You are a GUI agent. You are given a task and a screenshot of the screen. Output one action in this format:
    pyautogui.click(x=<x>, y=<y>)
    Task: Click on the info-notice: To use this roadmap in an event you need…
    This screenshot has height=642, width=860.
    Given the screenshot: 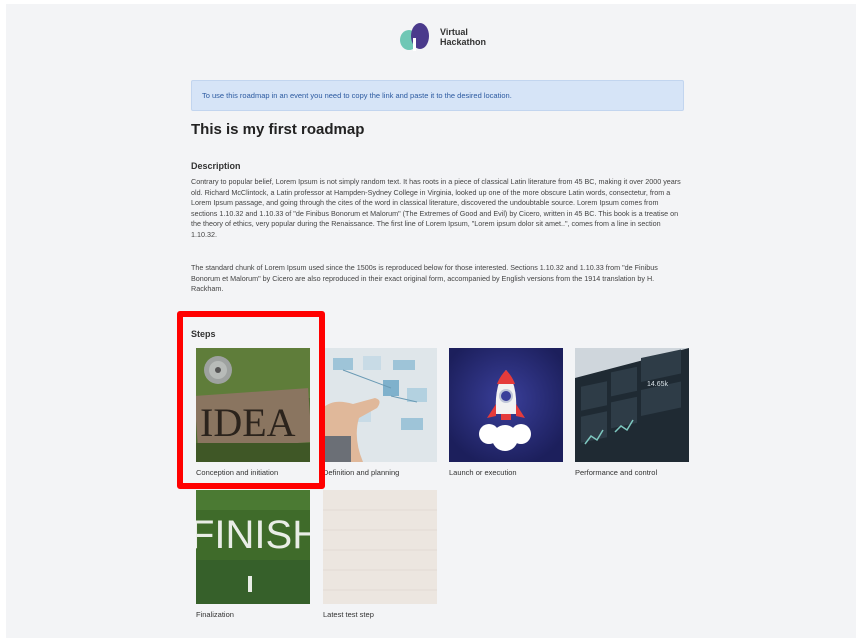 What is the action you would take?
    pyautogui.click(x=437, y=95)
    